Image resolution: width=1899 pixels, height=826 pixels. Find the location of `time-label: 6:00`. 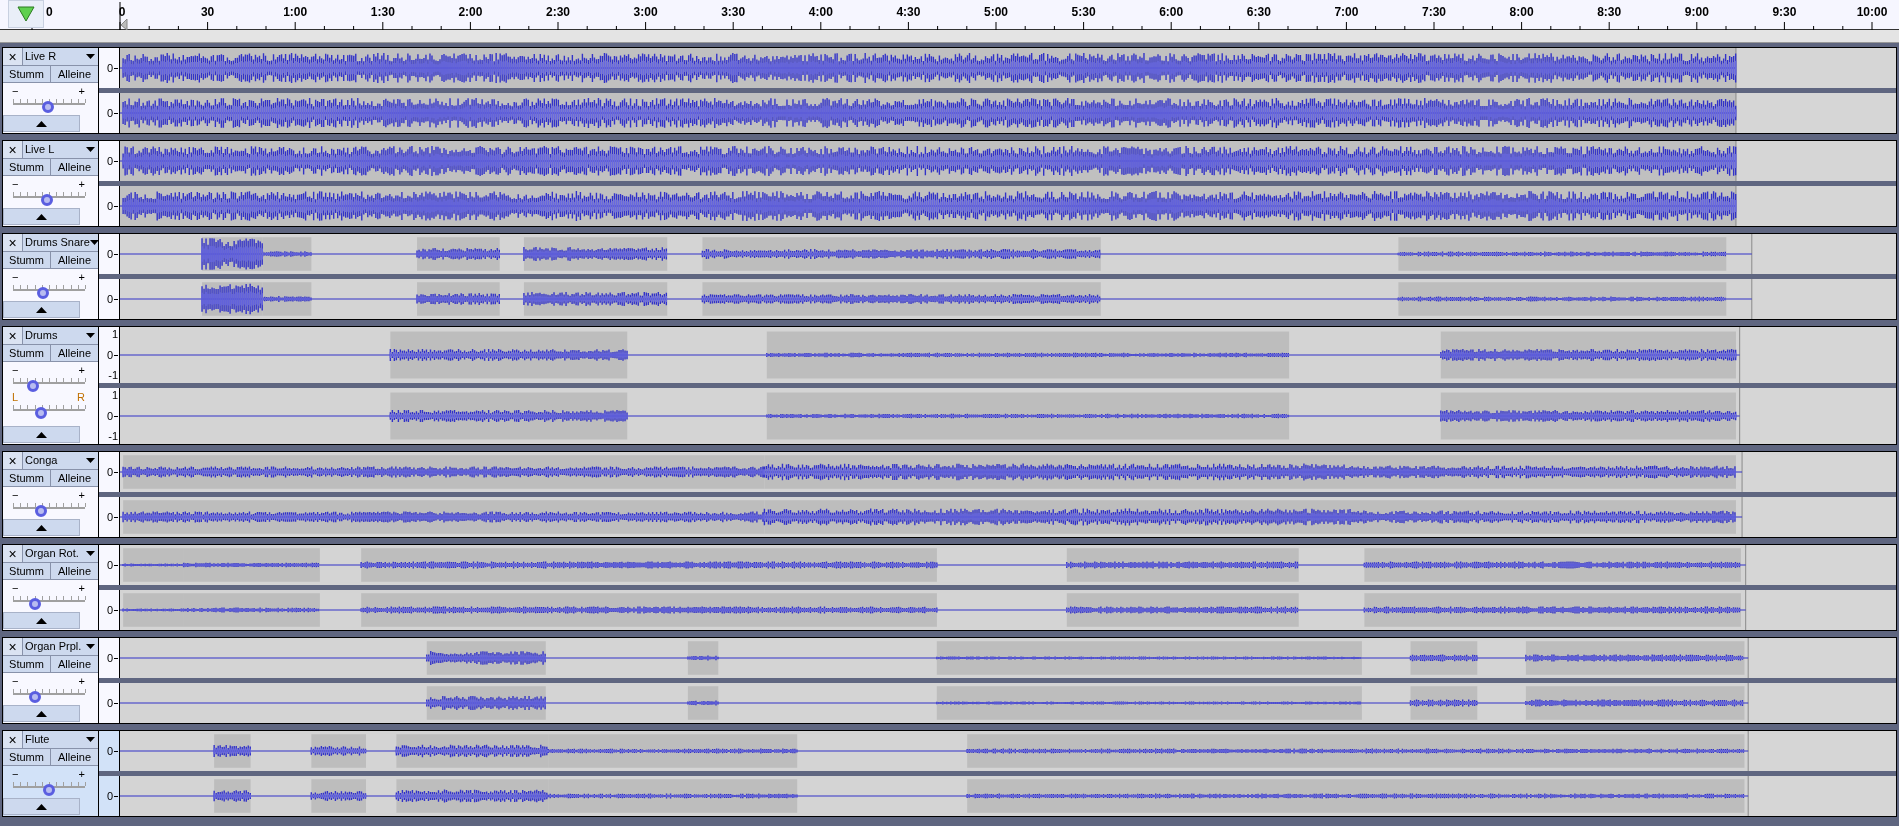

time-label: 6:00 is located at coordinates (1171, 12).